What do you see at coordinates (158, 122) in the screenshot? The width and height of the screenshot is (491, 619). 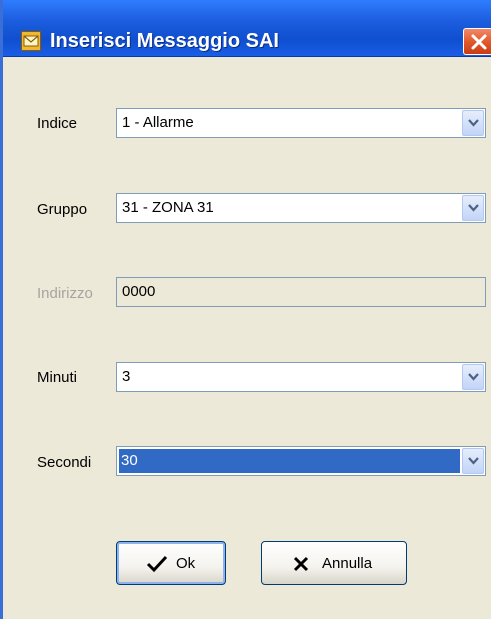 I see `indice-value: 1 - Allarme` at bounding box center [158, 122].